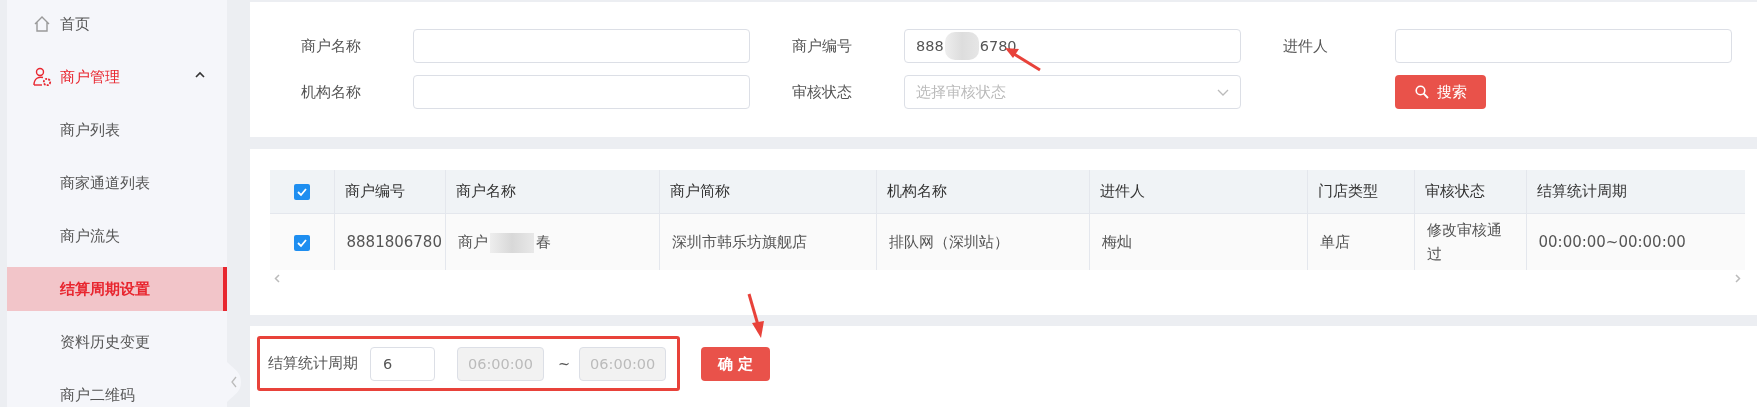  Describe the element at coordinates (117, 342) in the screenshot. I see `menu-item: 资料历史变更` at that location.